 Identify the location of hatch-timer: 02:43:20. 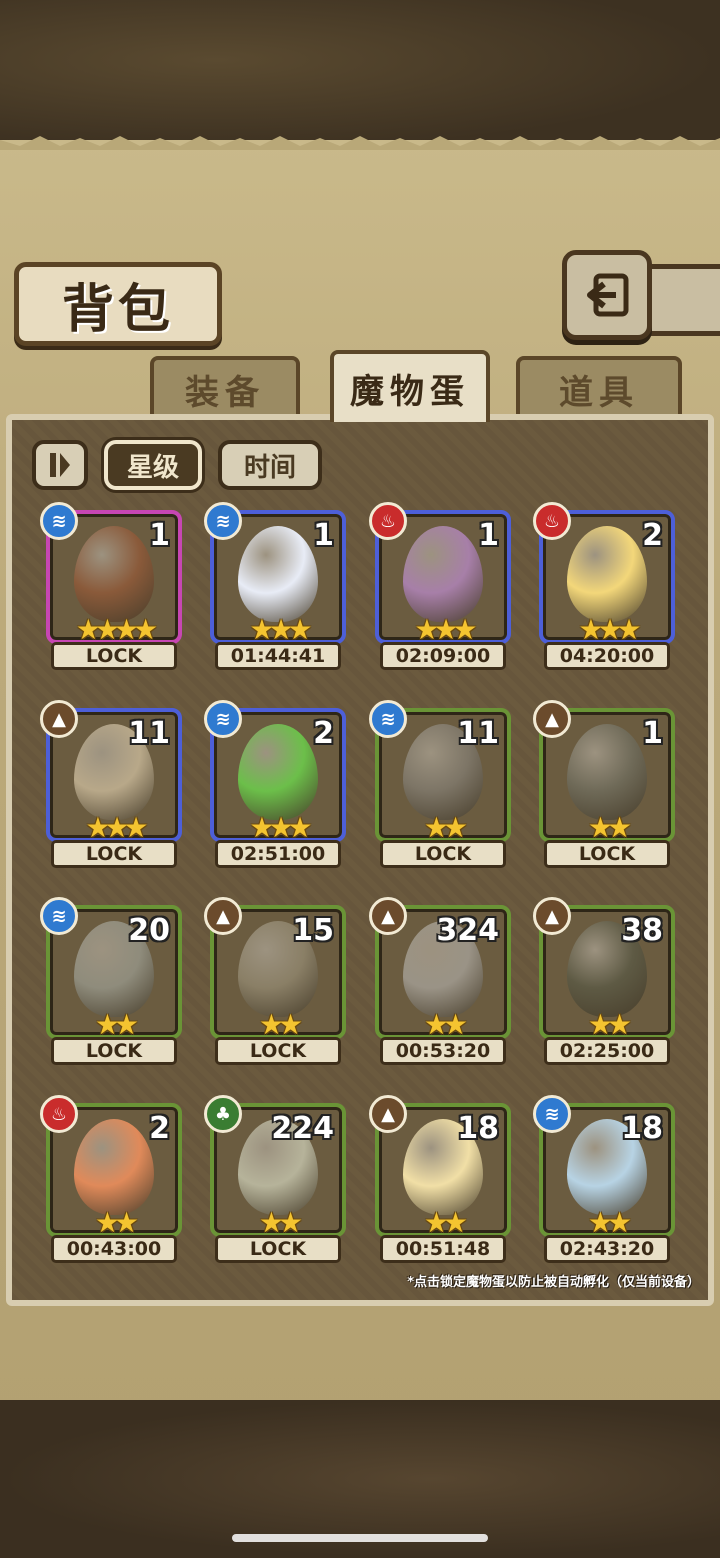
(607, 1249).